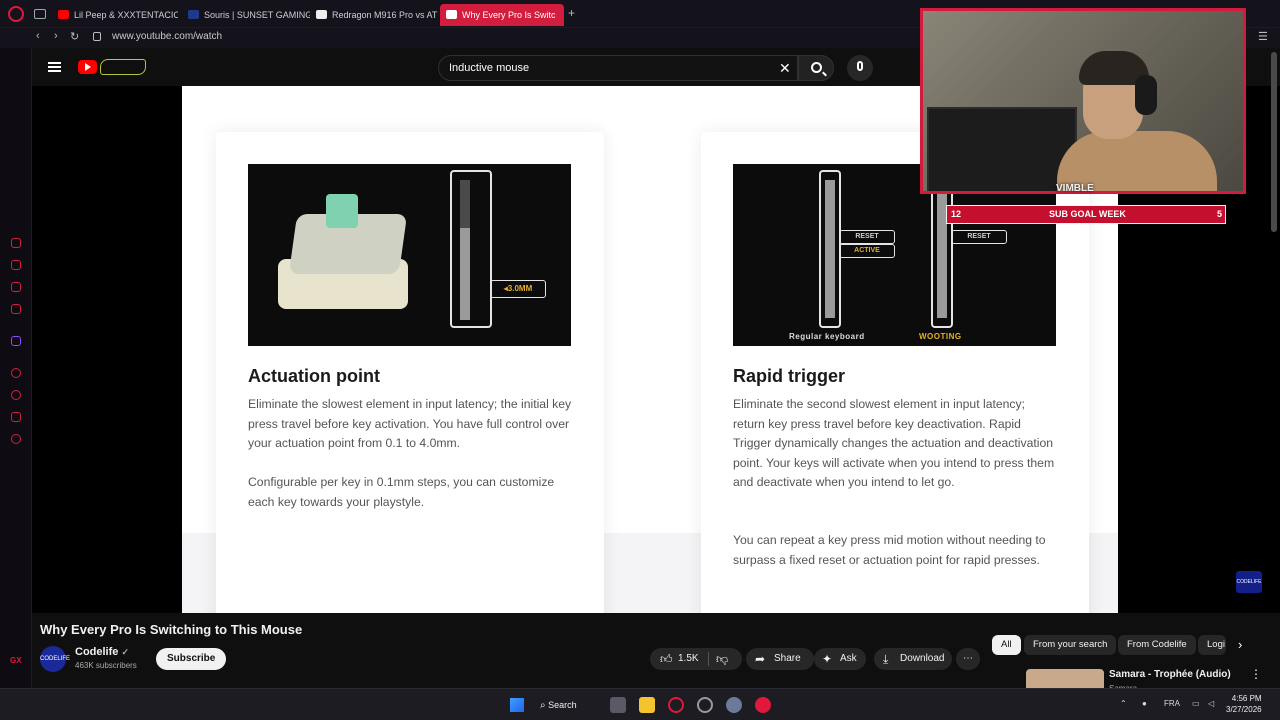  I want to click on like-dislike-group: 👍︎ 1.5K 👎︎, so click(696, 659).